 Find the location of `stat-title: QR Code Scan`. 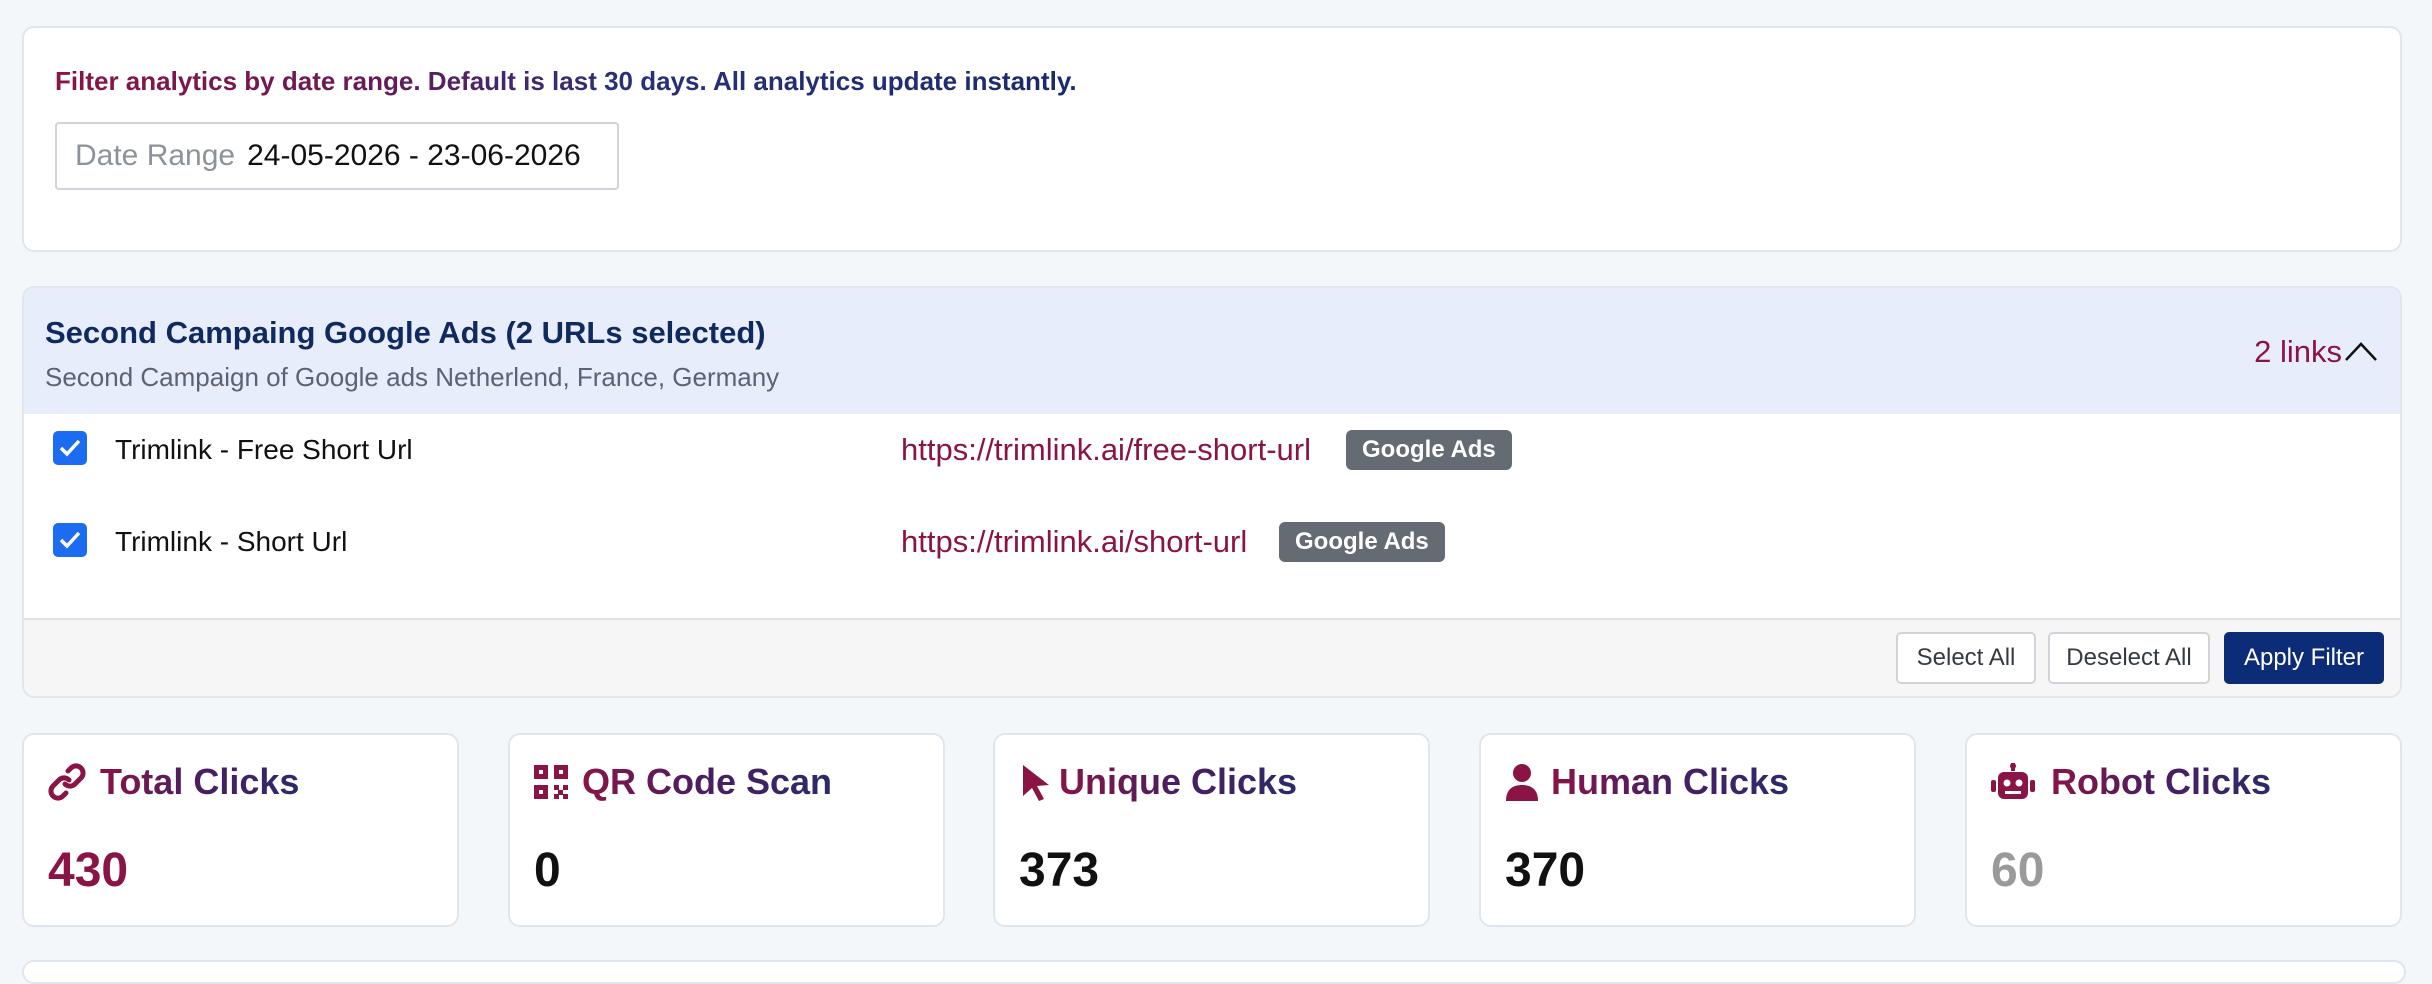

stat-title: QR Code Scan is located at coordinates (707, 781).